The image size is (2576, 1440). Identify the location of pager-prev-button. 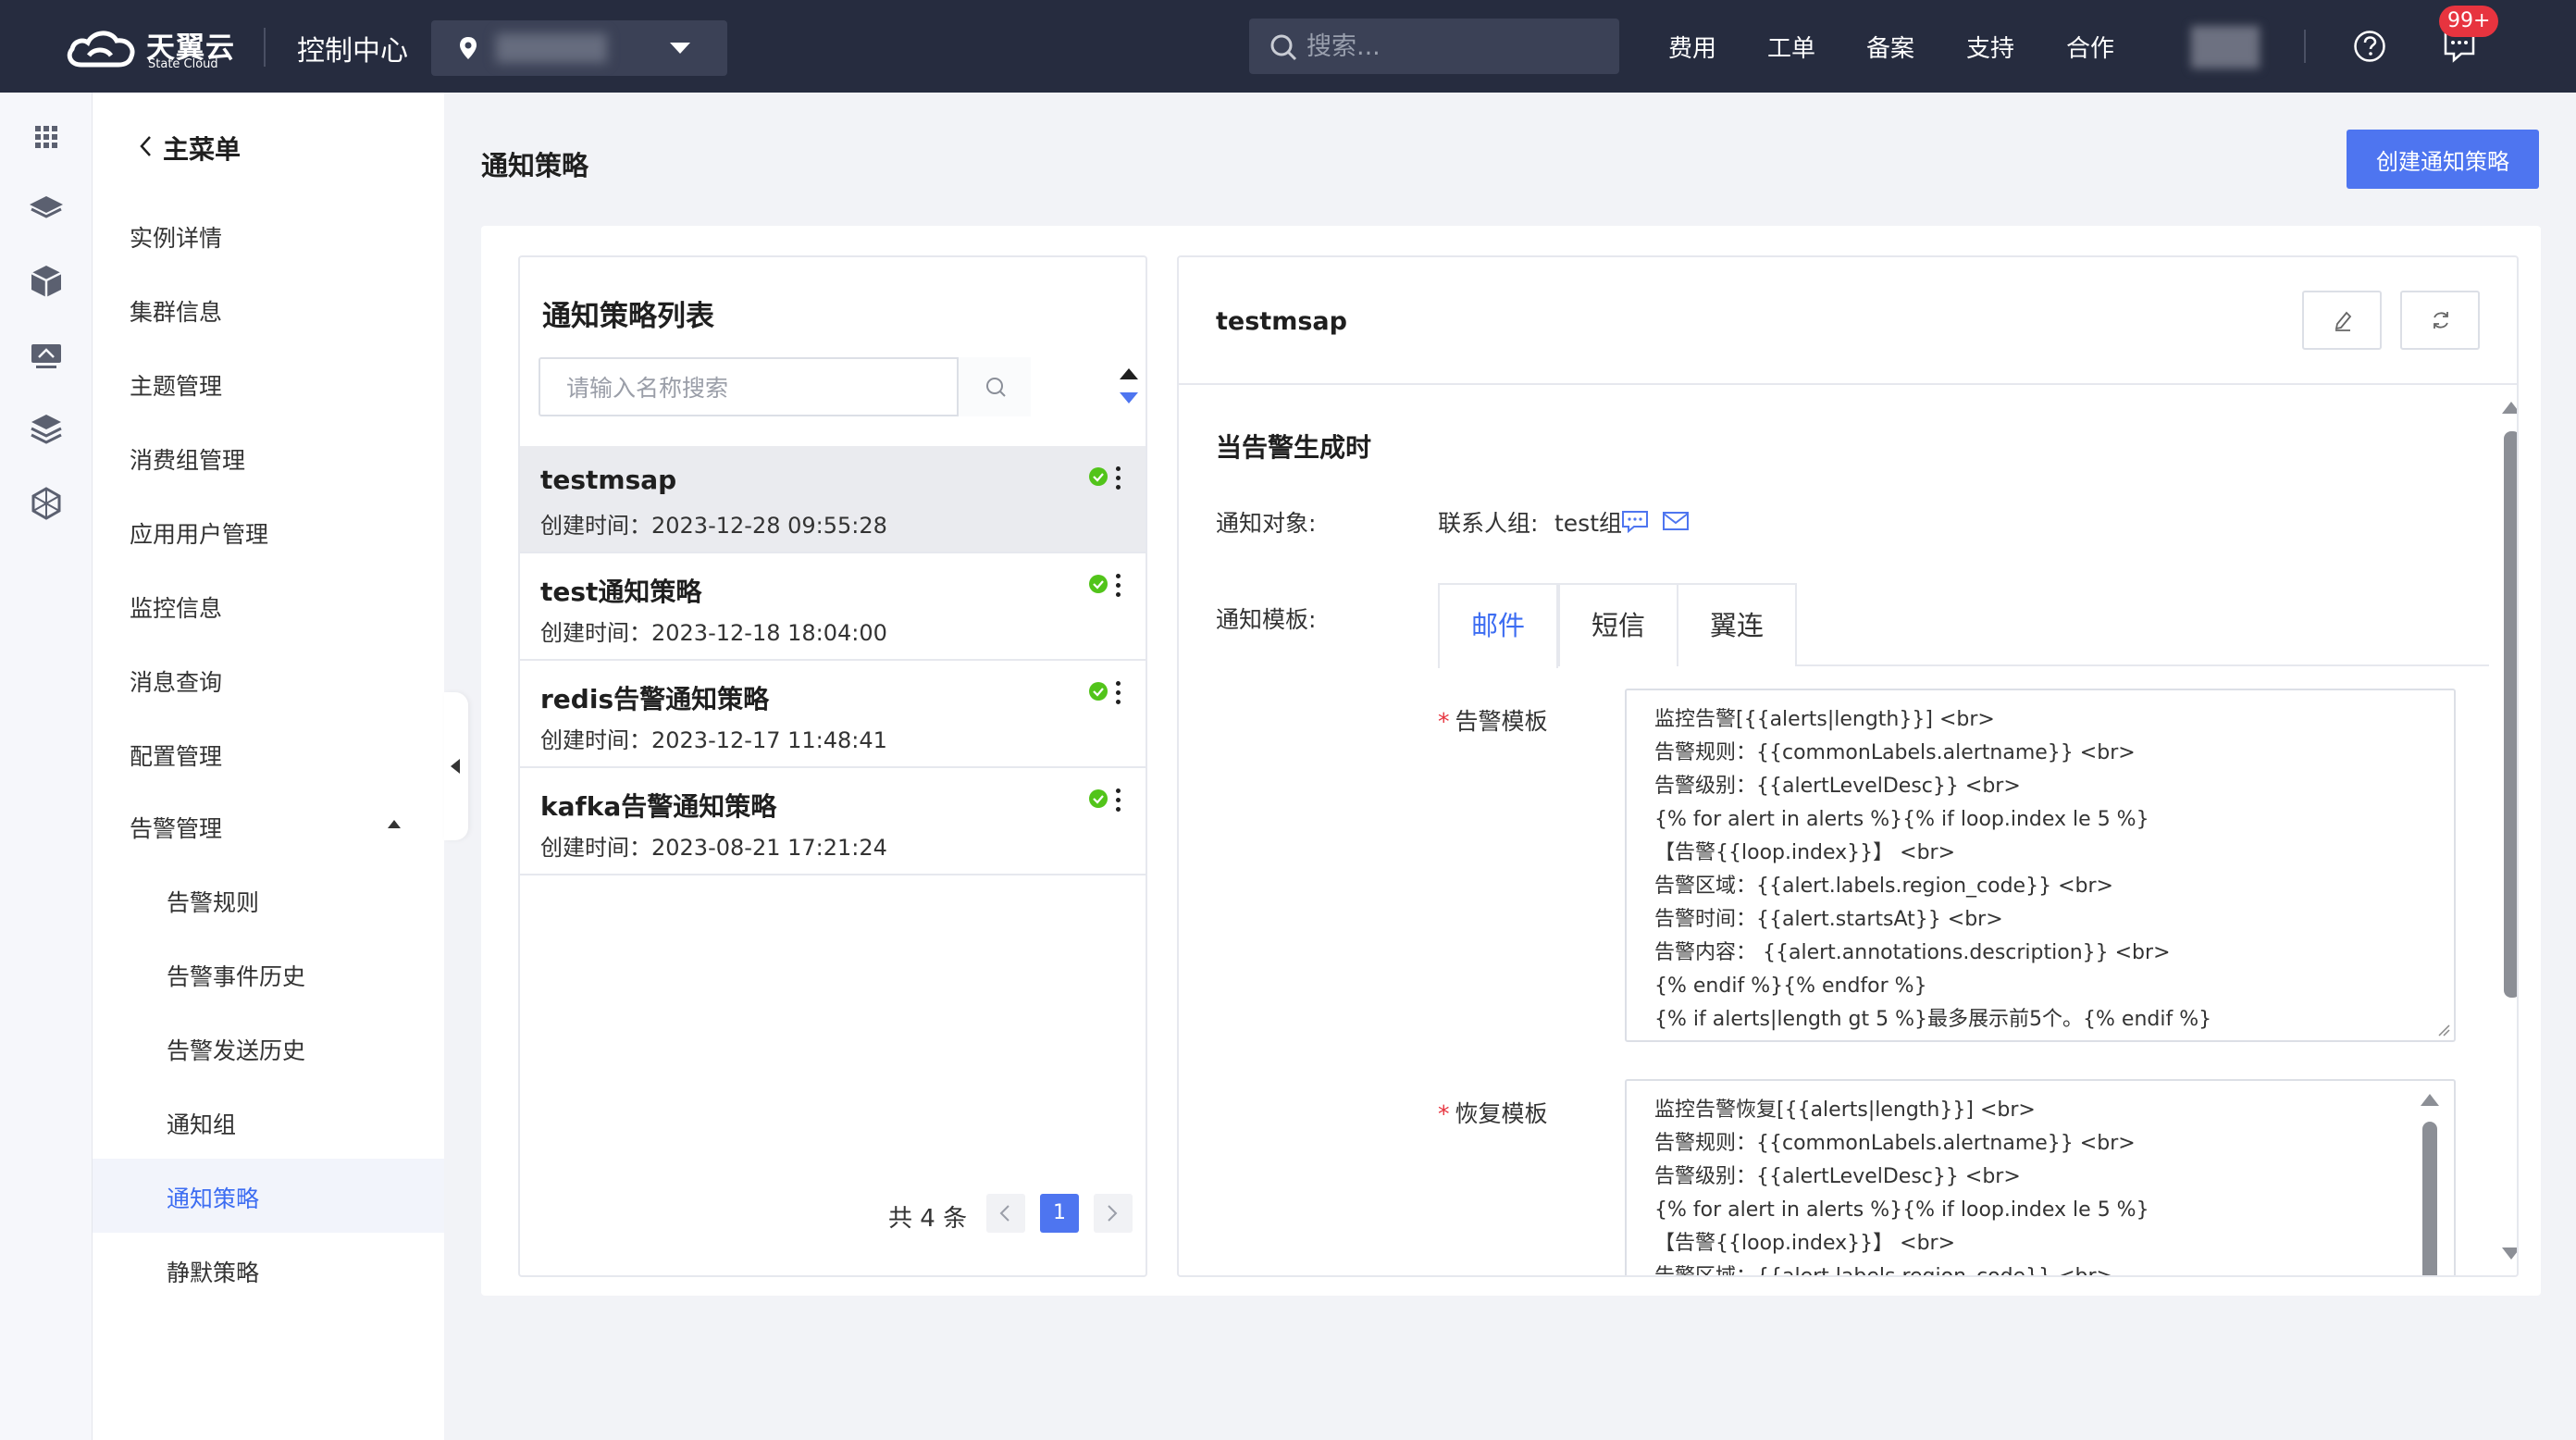
(1005, 1213).